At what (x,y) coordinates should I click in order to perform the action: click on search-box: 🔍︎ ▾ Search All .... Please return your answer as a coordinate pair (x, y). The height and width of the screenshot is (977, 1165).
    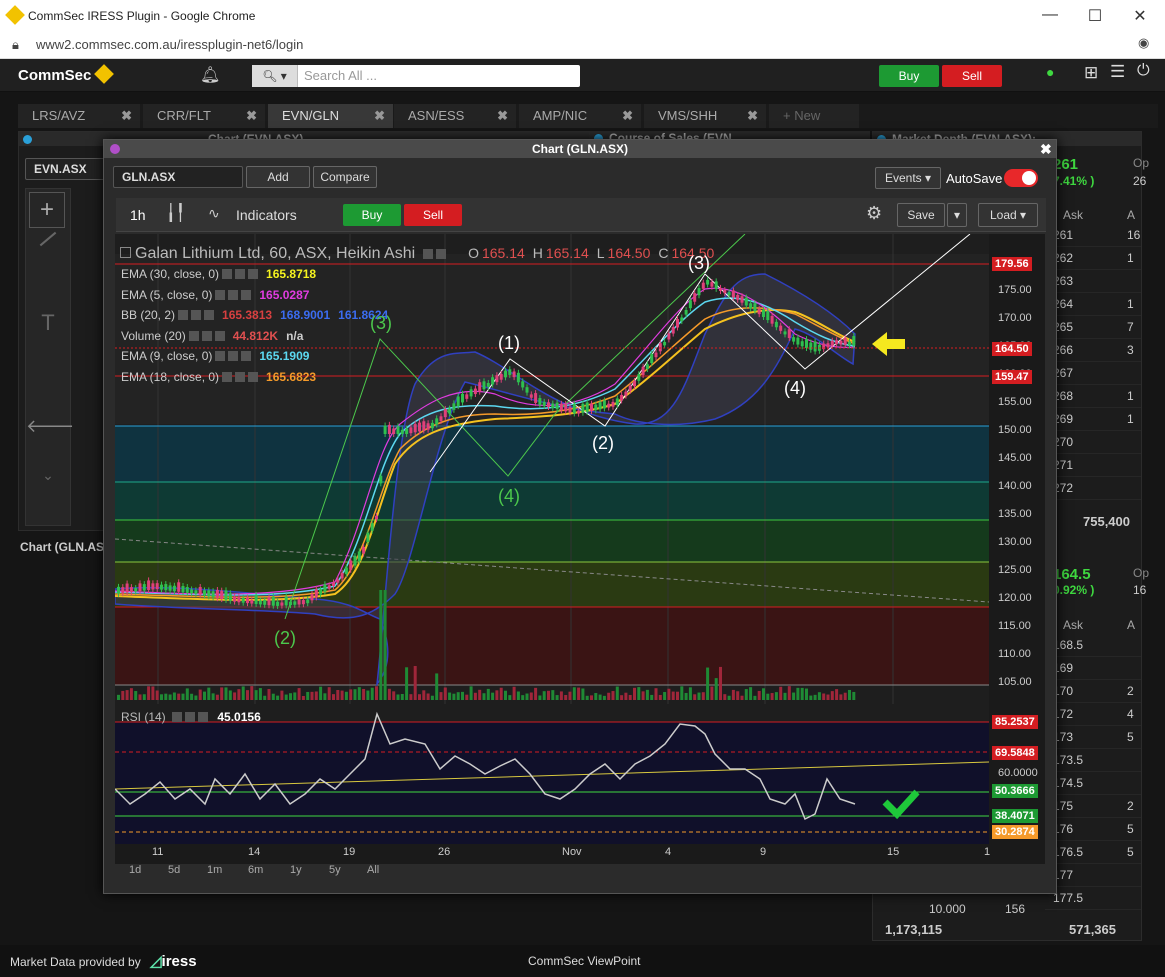
    Looking at the image, I should click on (416, 76).